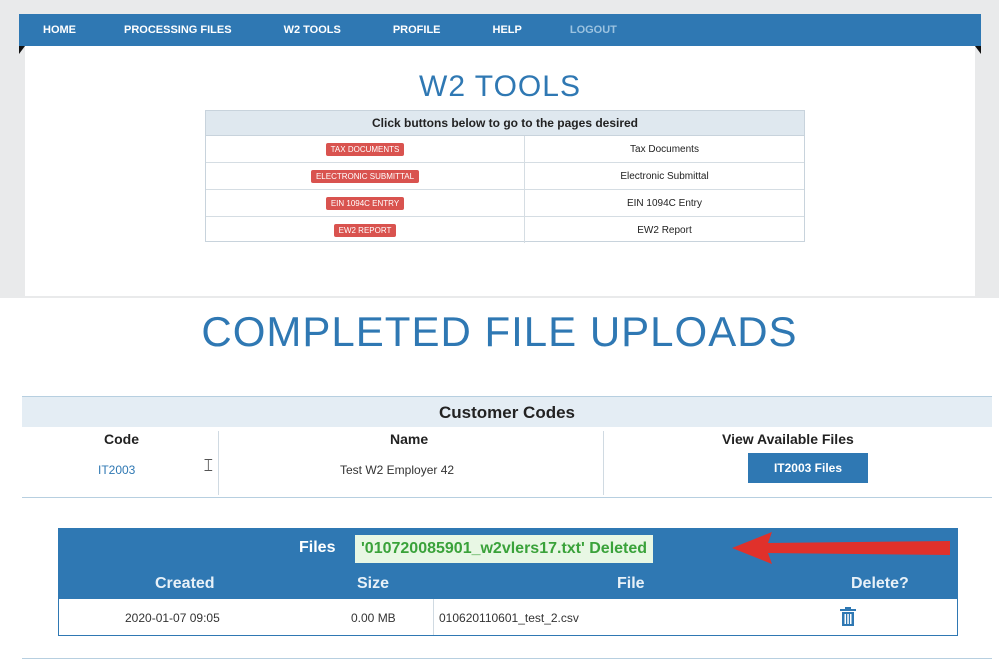 This screenshot has width=999, height=672. I want to click on electronic-submittal-label: Electronic Submittal, so click(664, 176).